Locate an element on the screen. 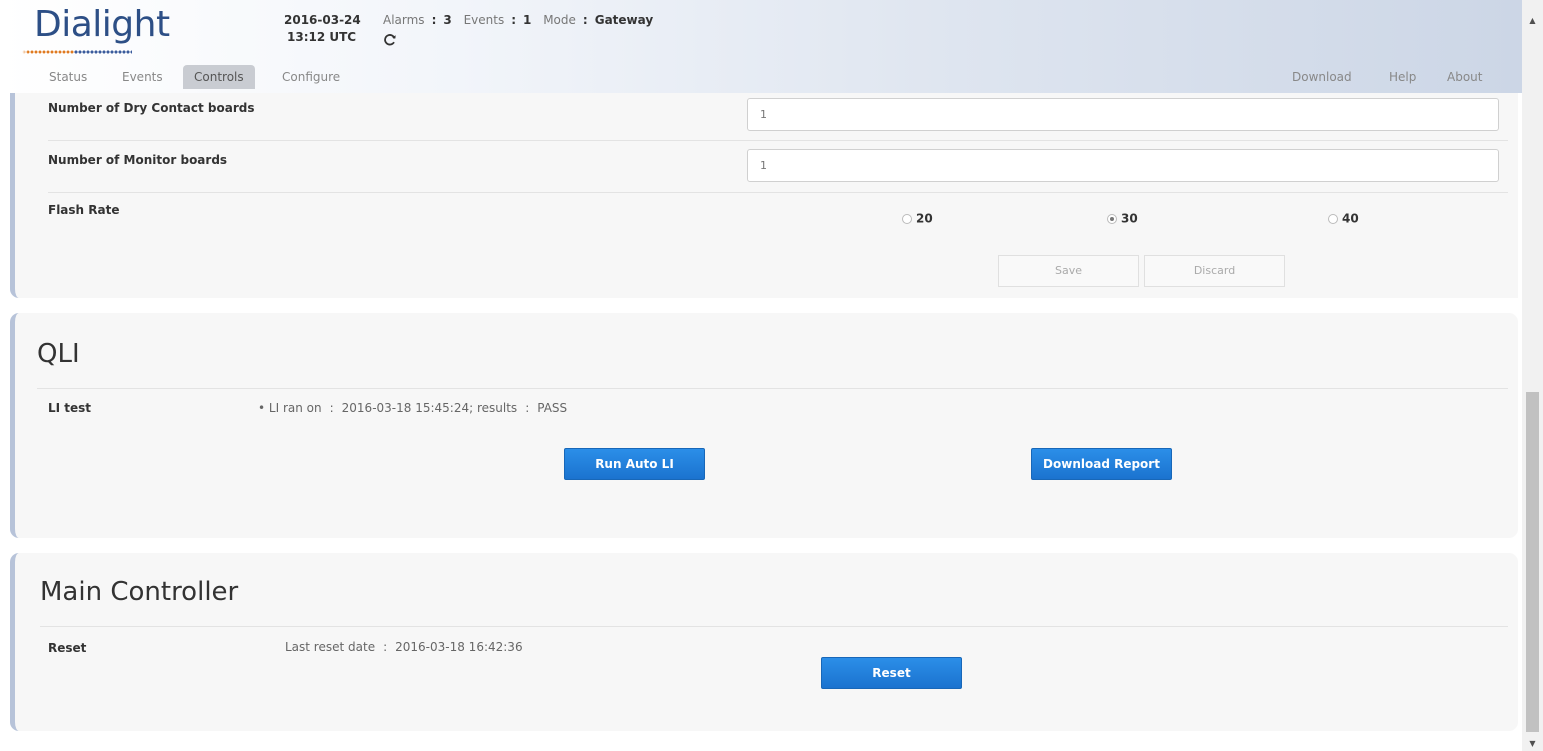 The width and height of the screenshot is (1543, 751). flash-rate-option-30: 30 is located at coordinates (1122, 217).